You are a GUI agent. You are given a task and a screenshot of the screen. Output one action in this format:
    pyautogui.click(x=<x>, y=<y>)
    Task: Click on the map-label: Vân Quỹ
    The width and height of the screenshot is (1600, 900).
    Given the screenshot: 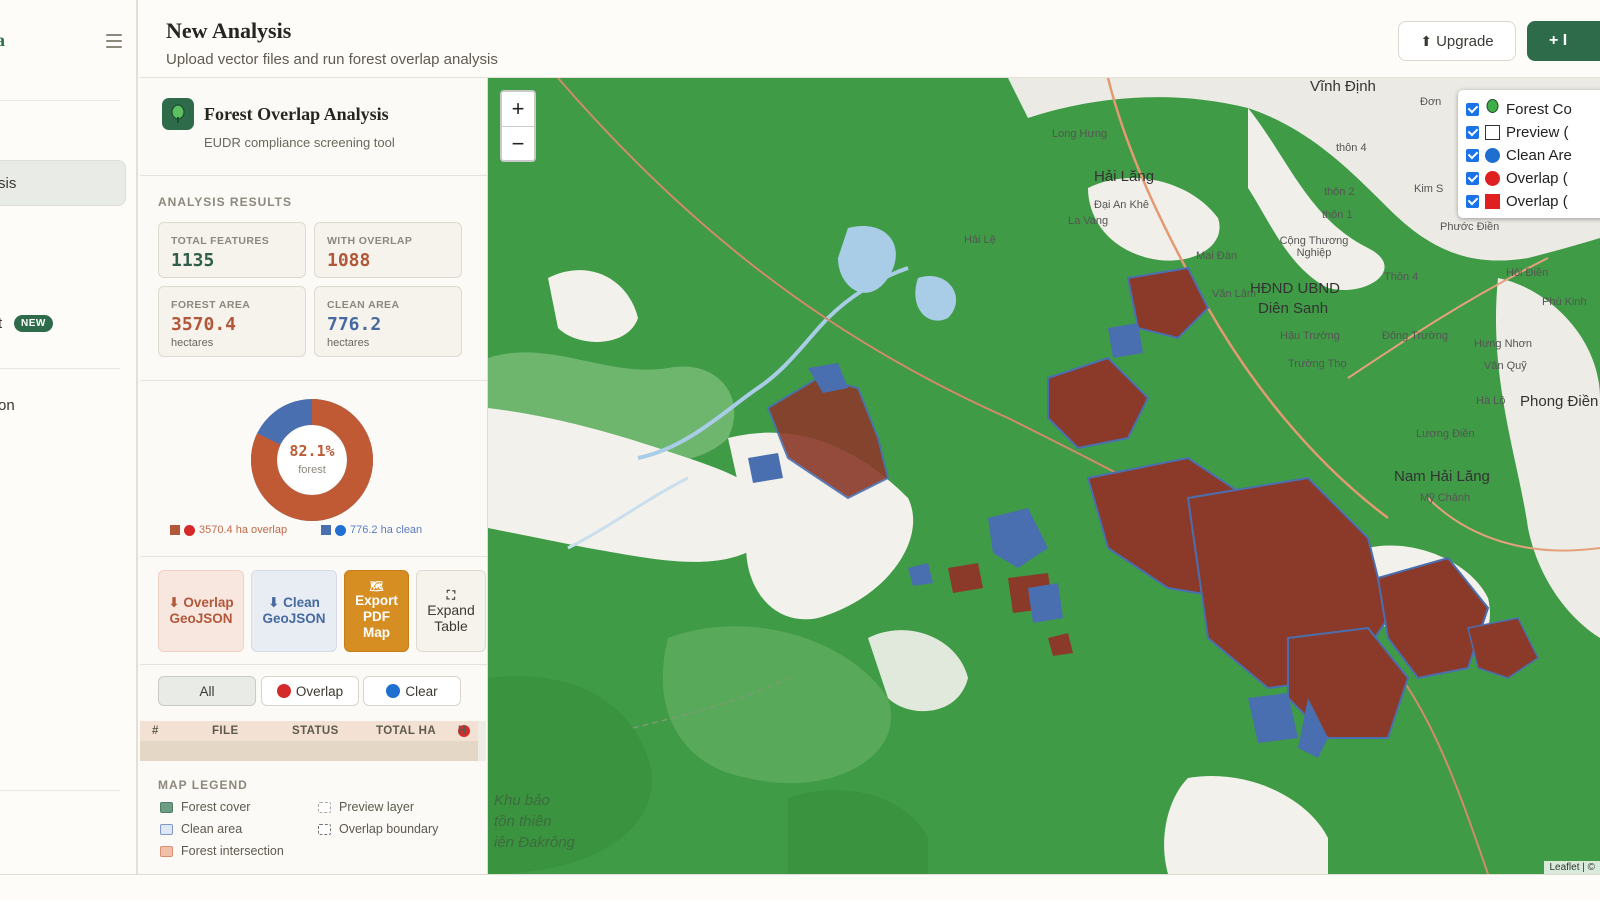 What is the action you would take?
    pyautogui.click(x=1505, y=366)
    